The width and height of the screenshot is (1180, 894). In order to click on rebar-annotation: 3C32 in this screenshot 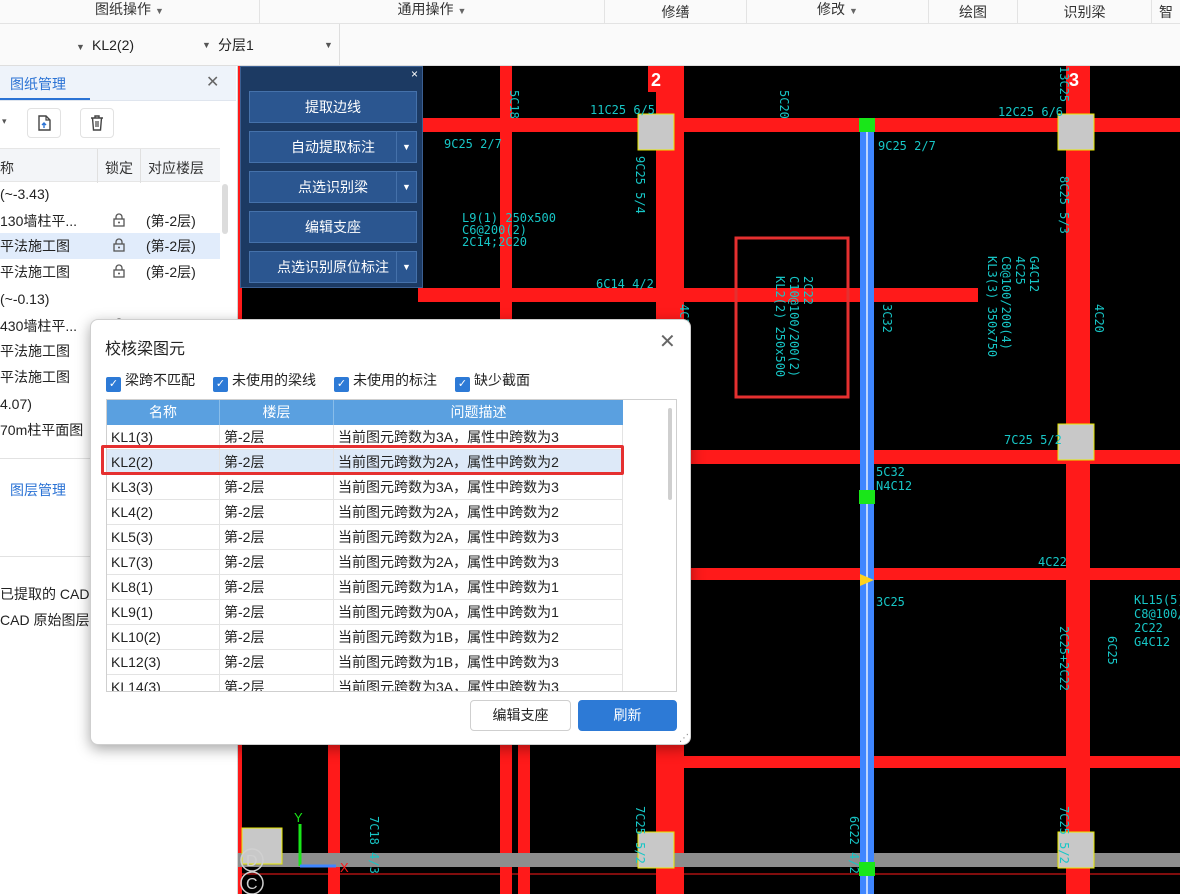, I will do `click(887, 318)`.